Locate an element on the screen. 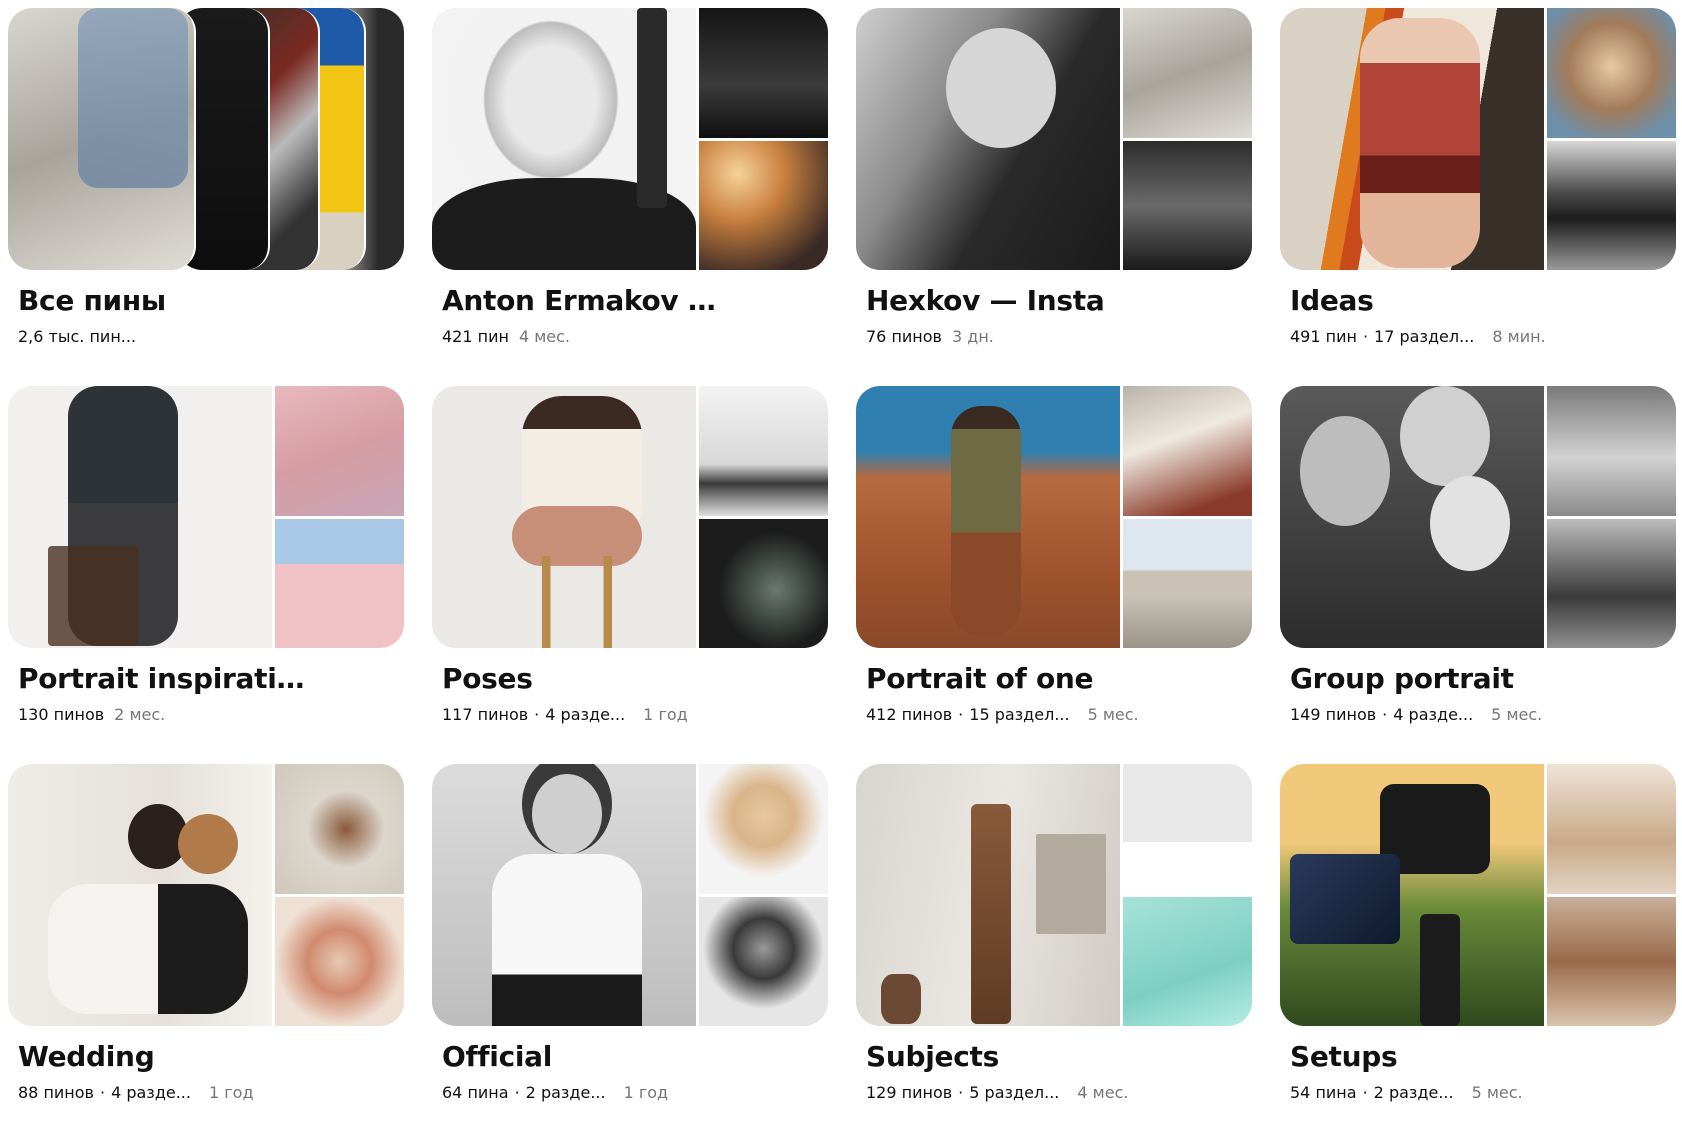 The height and width of the screenshot is (1142, 1682). board-title: Poses is located at coordinates (487, 678).